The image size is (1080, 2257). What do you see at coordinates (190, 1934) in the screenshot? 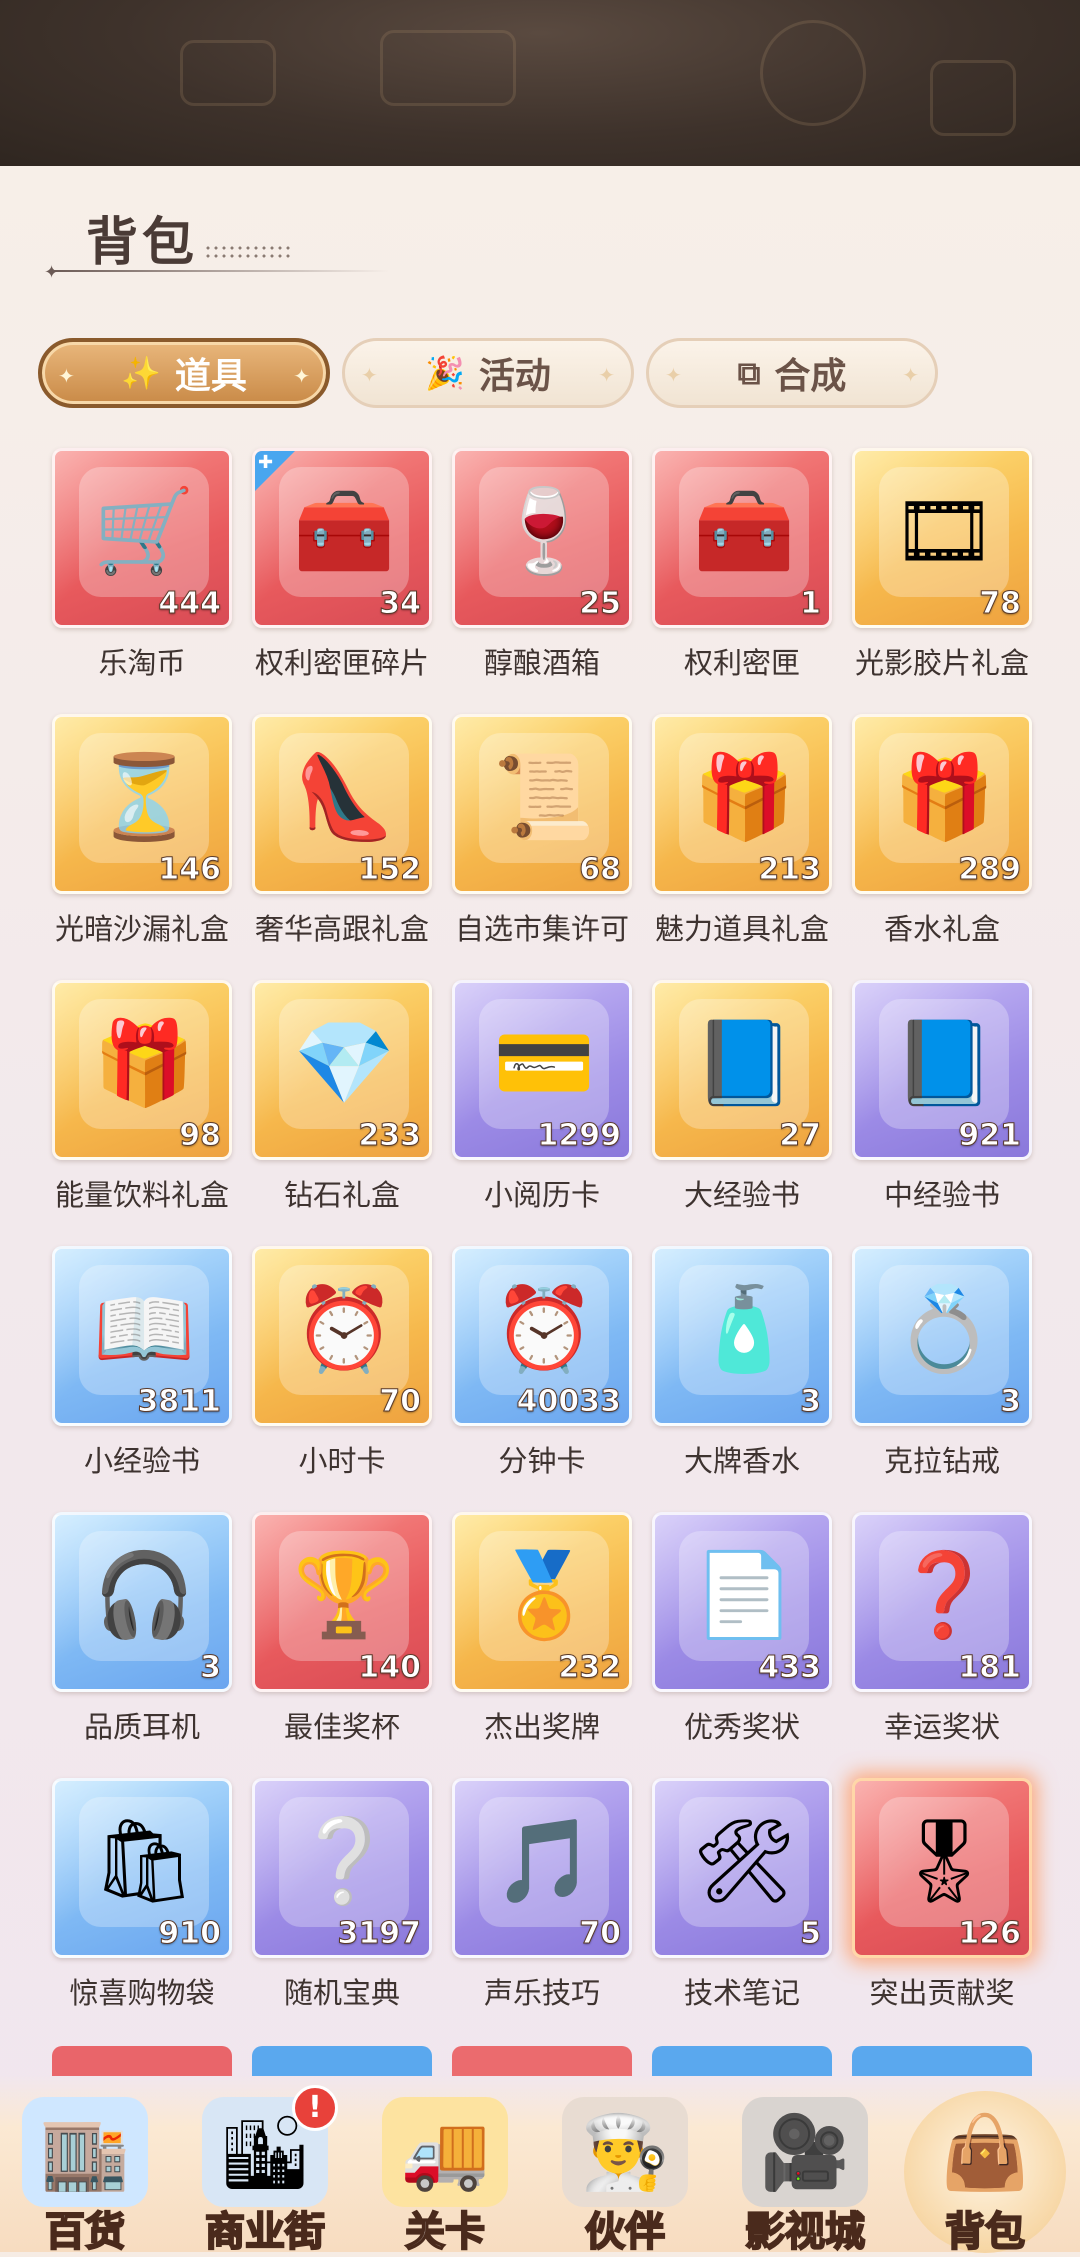
I see `item-count: 910` at bounding box center [190, 1934].